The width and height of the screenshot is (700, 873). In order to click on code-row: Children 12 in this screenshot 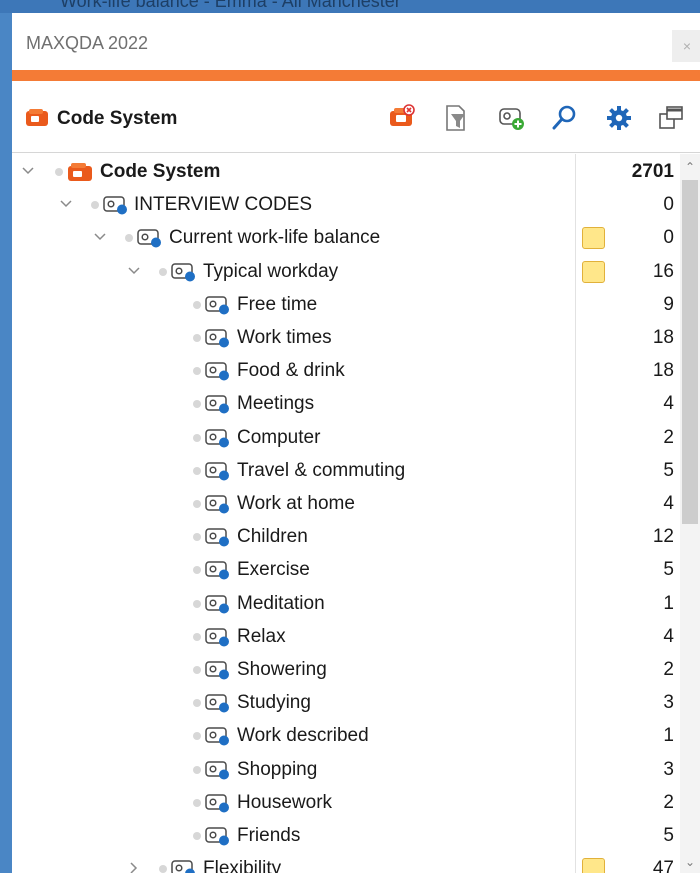, I will do `click(346, 537)`.